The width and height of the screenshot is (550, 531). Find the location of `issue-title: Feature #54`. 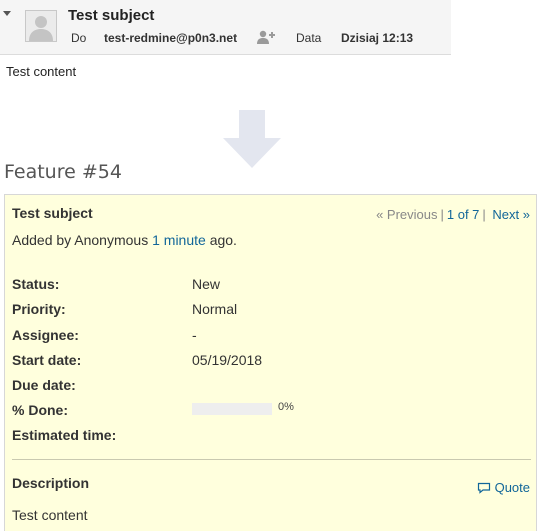

issue-title: Feature #54 is located at coordinates (63, 172).